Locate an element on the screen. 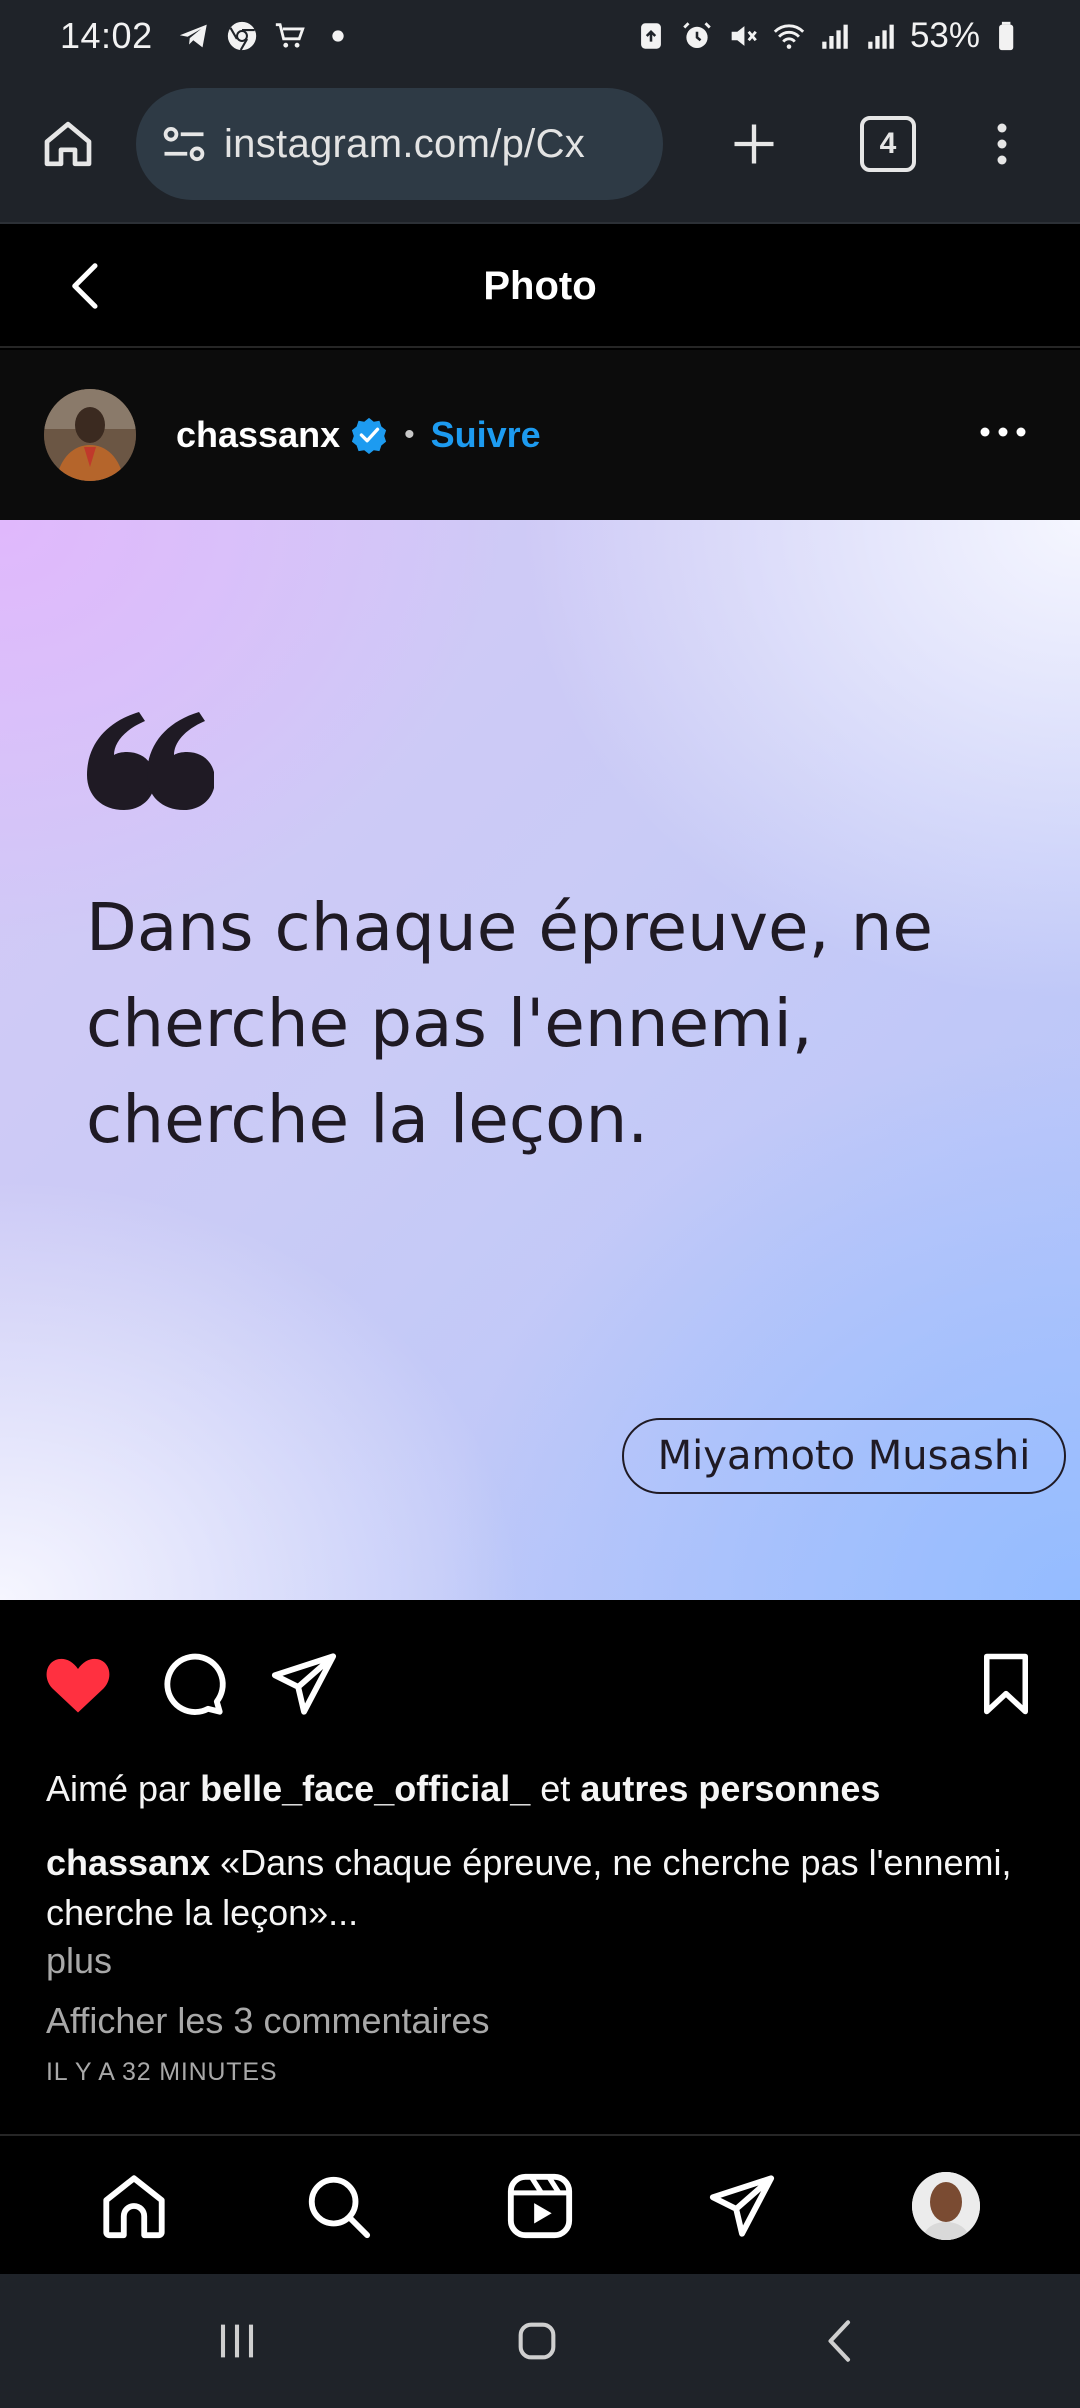 Image resolution: width=1080 pixels, height=2408 pixels. more-horiz-icon is located at coordinates (1003, 432).